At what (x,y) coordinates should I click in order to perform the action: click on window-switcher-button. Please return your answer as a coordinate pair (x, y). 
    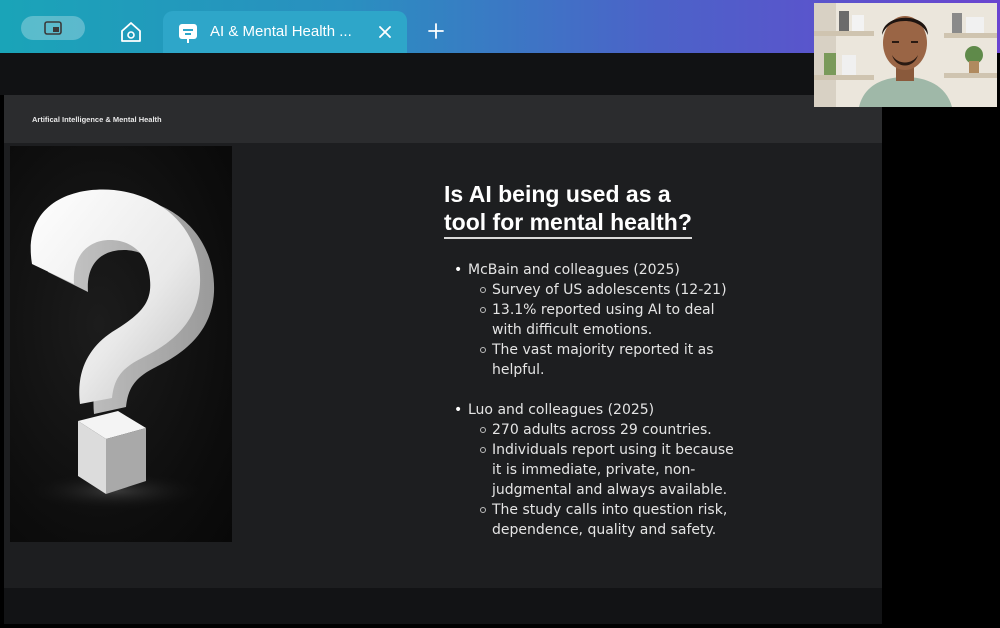
    Looking at the image, I should click on (53, 28).